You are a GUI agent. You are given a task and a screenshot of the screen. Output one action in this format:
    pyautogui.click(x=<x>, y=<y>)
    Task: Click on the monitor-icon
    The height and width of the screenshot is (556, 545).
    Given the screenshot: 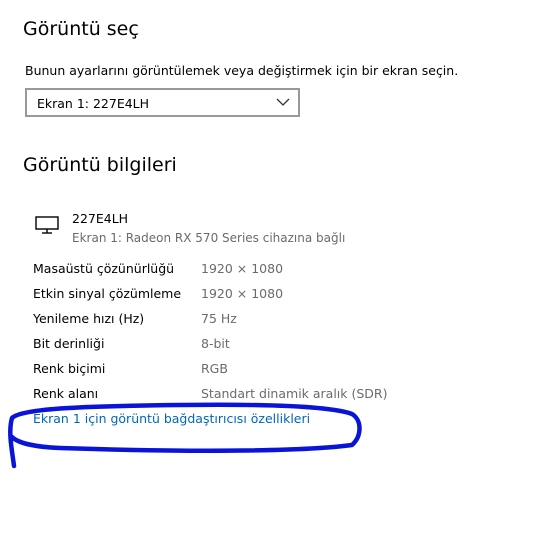 What is the action you would take?
    pyautogui.click(x=47, y=225)
    